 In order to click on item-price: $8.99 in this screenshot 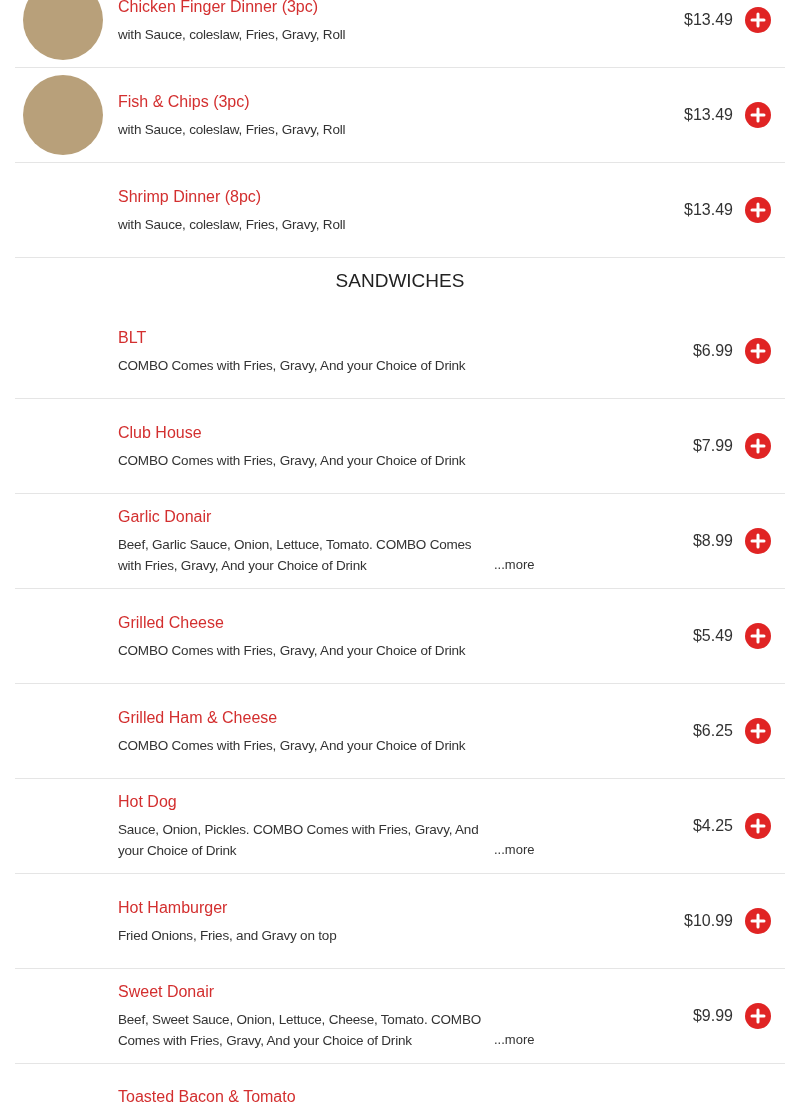, I will do `click(712, 541)`.